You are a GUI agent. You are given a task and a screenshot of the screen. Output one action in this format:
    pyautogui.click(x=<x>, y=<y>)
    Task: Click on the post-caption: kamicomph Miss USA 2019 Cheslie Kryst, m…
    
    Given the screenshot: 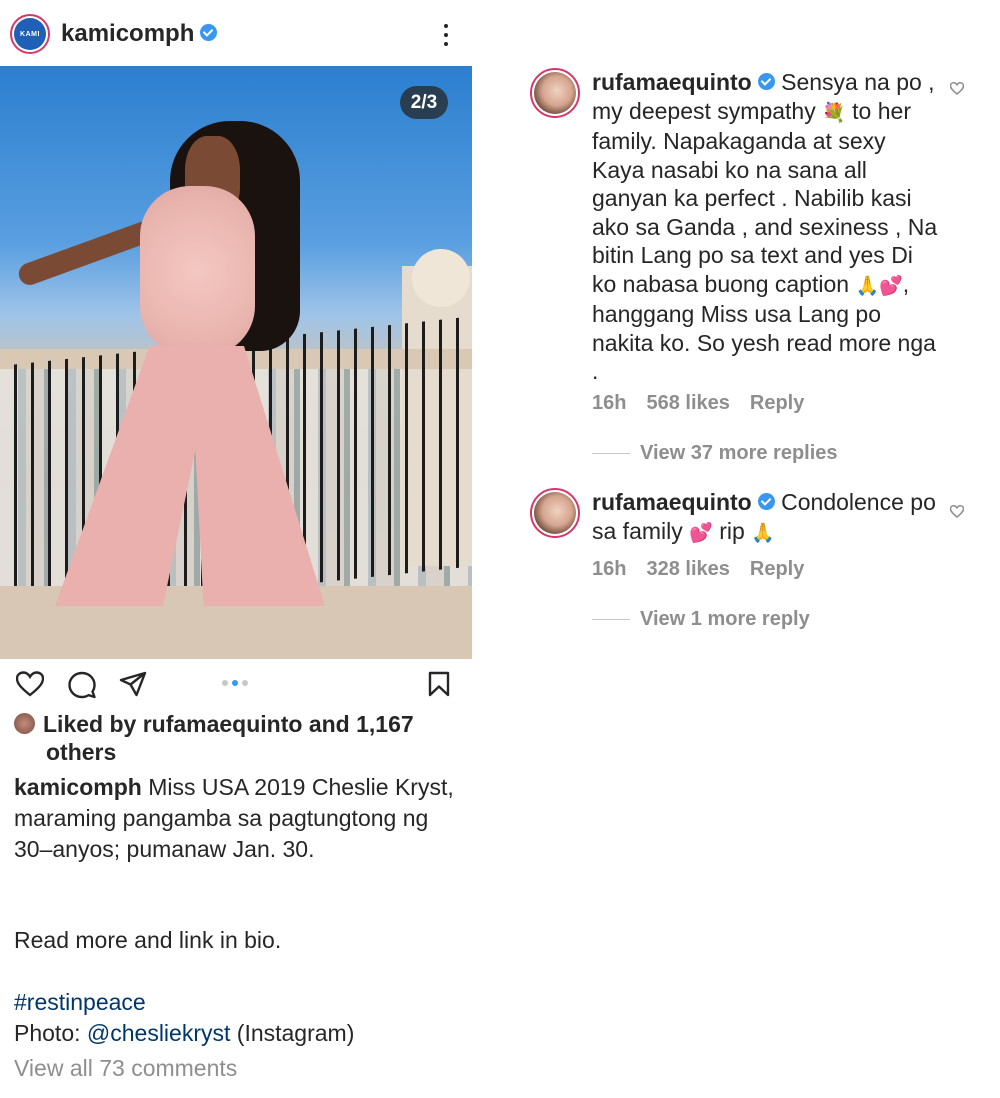 What is the action you would take?
    pyautogui.click(x=239, y=818)
    